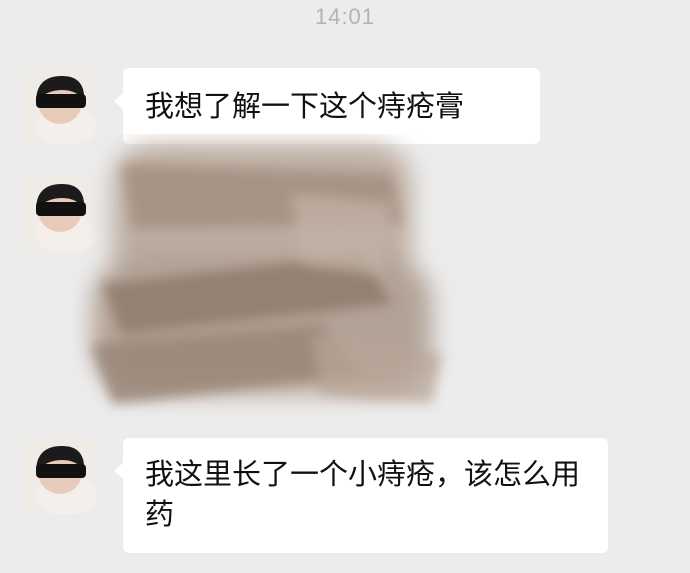 The image size is (690, 573). I want to click on message-text: 我这里长了一个小痔疮，该怎么用药, so click(363, 494).